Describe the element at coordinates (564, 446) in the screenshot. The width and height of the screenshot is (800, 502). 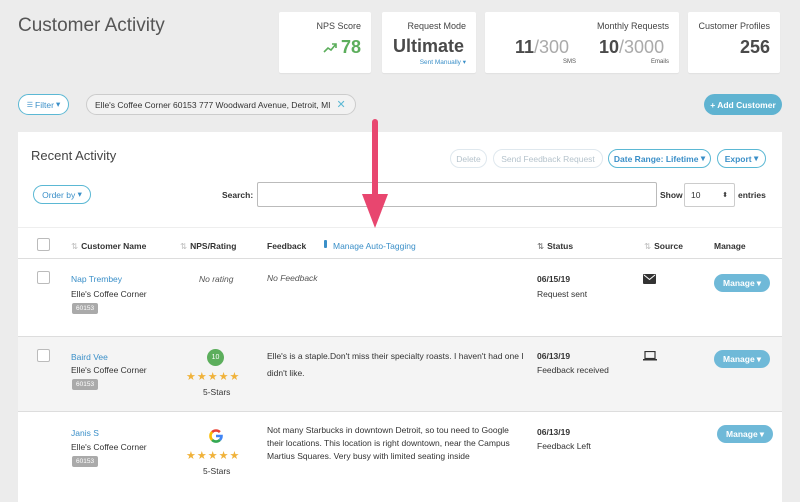
I see `status-text: Feedback Left` at that location.